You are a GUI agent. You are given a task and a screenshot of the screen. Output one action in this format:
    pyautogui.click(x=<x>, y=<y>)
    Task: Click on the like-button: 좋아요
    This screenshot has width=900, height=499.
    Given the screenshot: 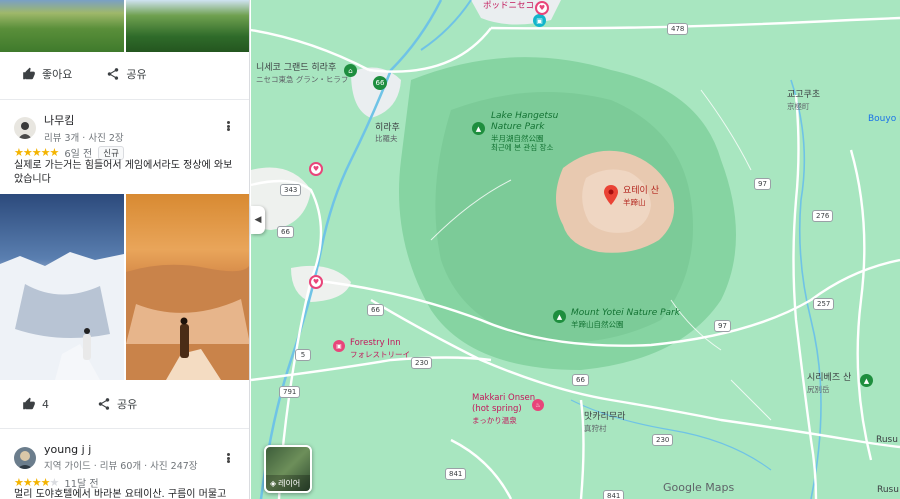 What is the action you would take?
    pyautogui.click(x=47, y=74)
    